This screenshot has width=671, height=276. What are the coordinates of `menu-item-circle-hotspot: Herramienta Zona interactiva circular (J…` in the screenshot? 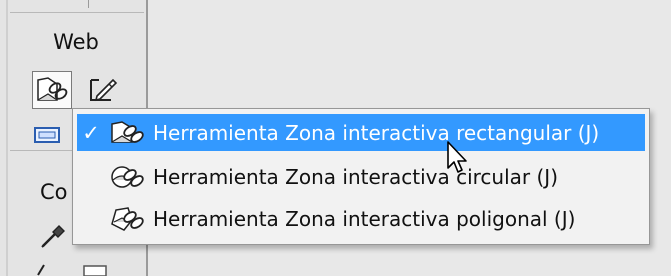 It's located at (361, 176).